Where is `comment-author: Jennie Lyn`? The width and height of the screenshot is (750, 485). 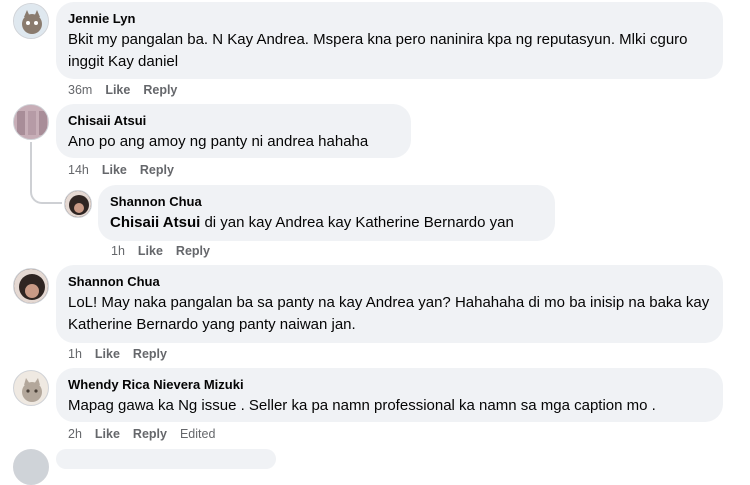
comment-author: Jennie Lyn is located at coordinates (389, 18).